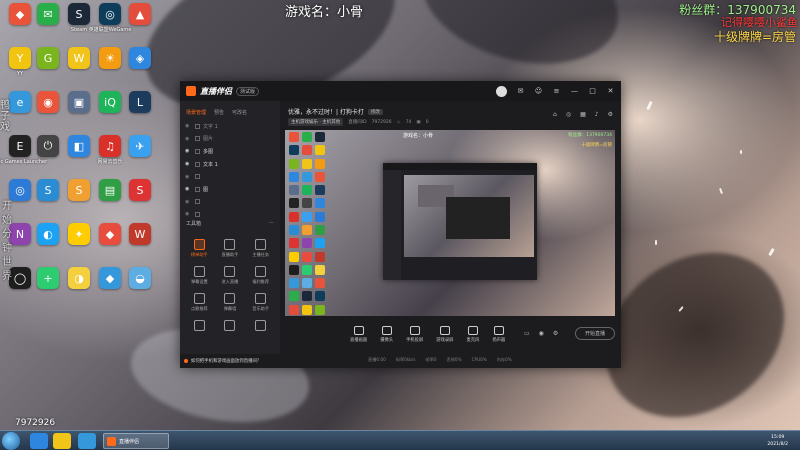  What do you see at coordinates (261, 244) in the screenshot?
I see `tool-icon` at bounding box center [261, 244].